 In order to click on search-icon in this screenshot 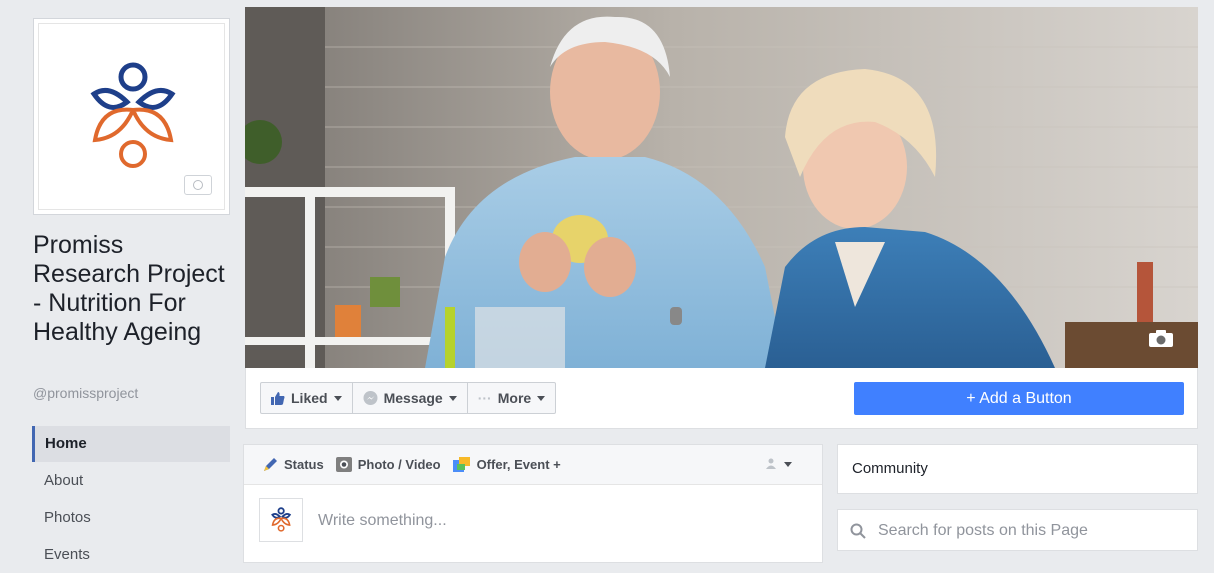, I will do `click(858, 531)`.